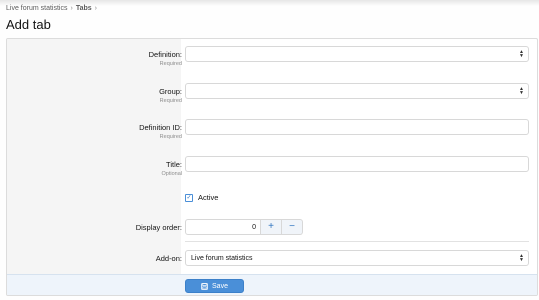  What do you see at coordinates (271, 227) in the screenshot?
I see `increment-button: +` at bounding box center [271, 227].